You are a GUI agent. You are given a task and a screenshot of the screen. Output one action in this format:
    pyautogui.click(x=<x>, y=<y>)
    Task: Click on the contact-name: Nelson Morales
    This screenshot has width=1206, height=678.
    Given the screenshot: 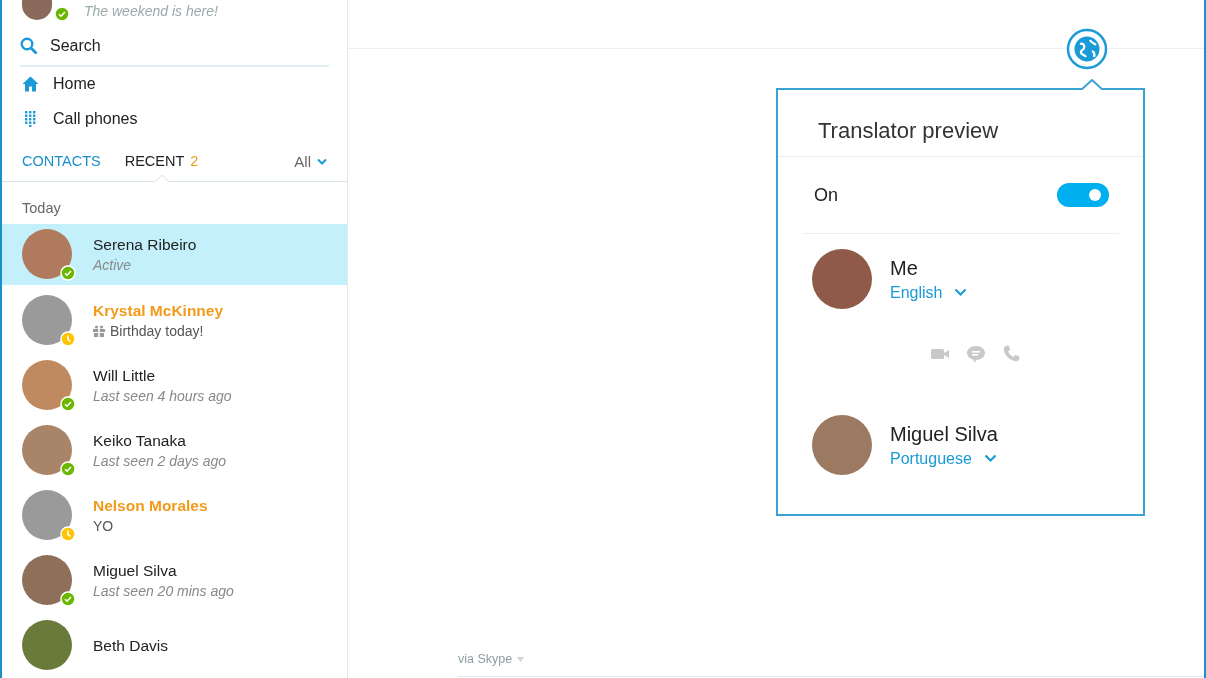 What is the action you would take?
    pyautogui.click(x=150, y=506)
    